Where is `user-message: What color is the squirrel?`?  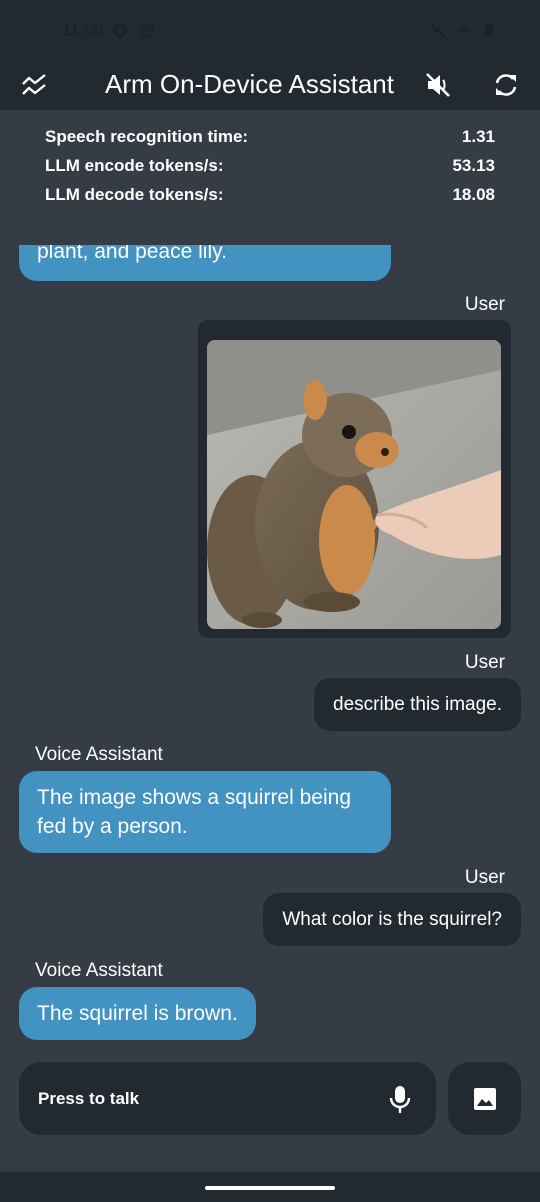
user-message: What color is the squirrel? is located at coordinates (392, 919).